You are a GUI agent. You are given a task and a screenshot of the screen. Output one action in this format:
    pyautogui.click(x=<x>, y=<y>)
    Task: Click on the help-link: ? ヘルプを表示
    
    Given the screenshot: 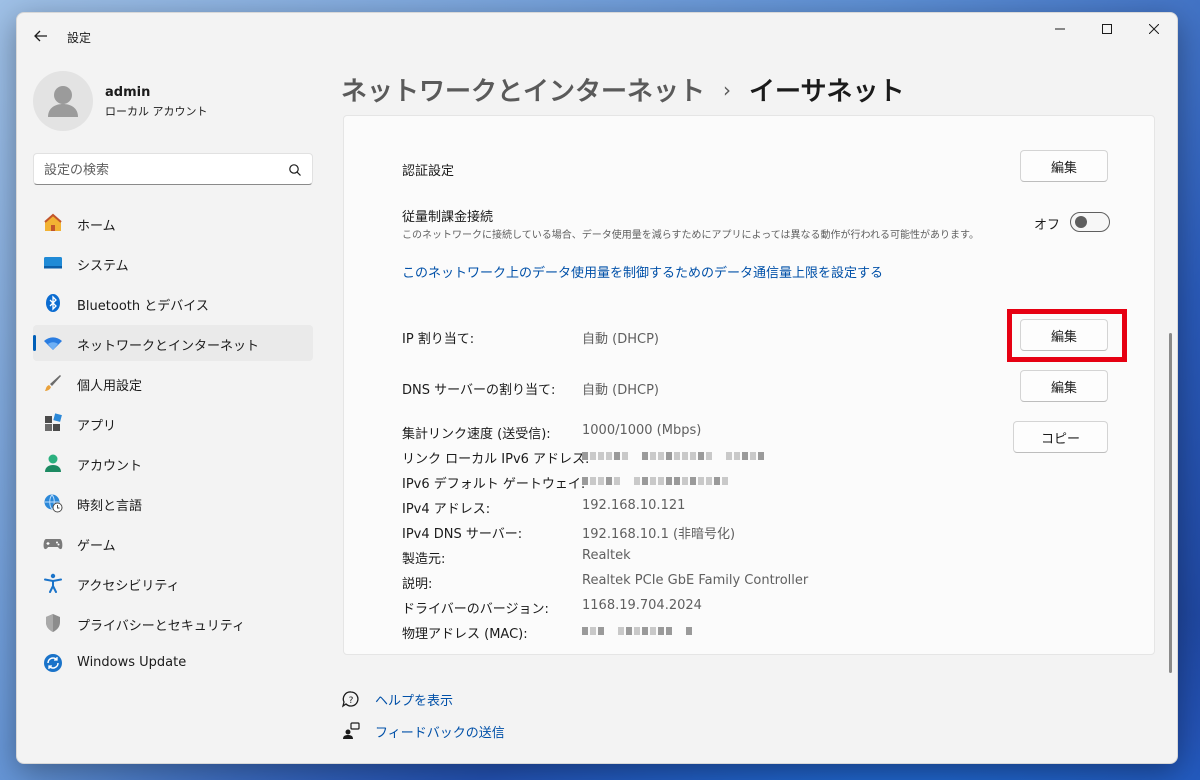 What is the action you would take?
    pyautogui.click(x=397, y=699)
    